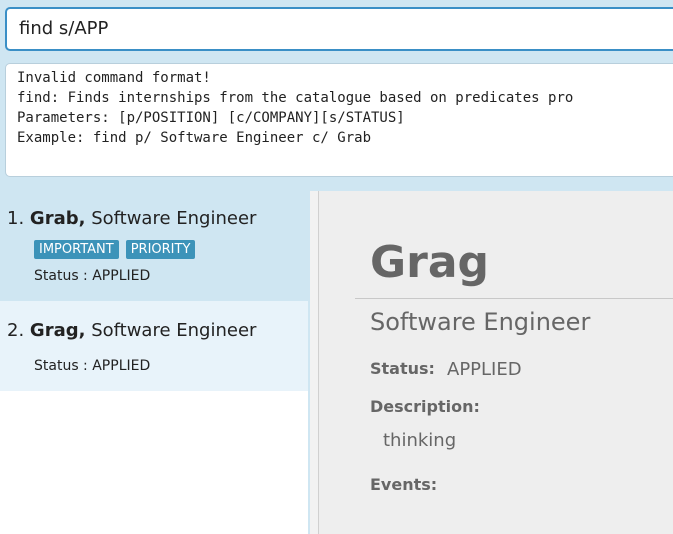 This screenshot has height=534, width=673. What do you see at coordinates (76, 249) in the screenshot?
I see `tag-badge: IMPORTANT` at bounding box center [76, 249].